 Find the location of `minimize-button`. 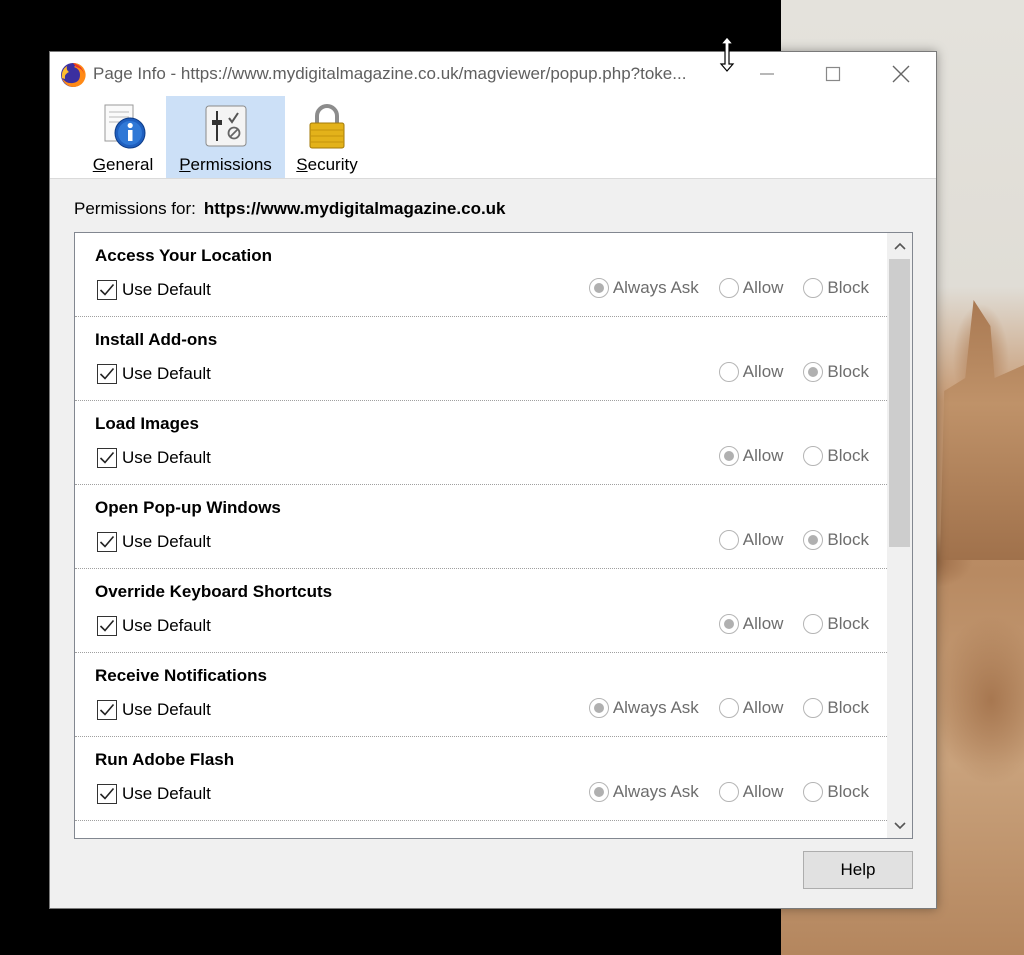

minimize-button is located at coordinates (767, 74).